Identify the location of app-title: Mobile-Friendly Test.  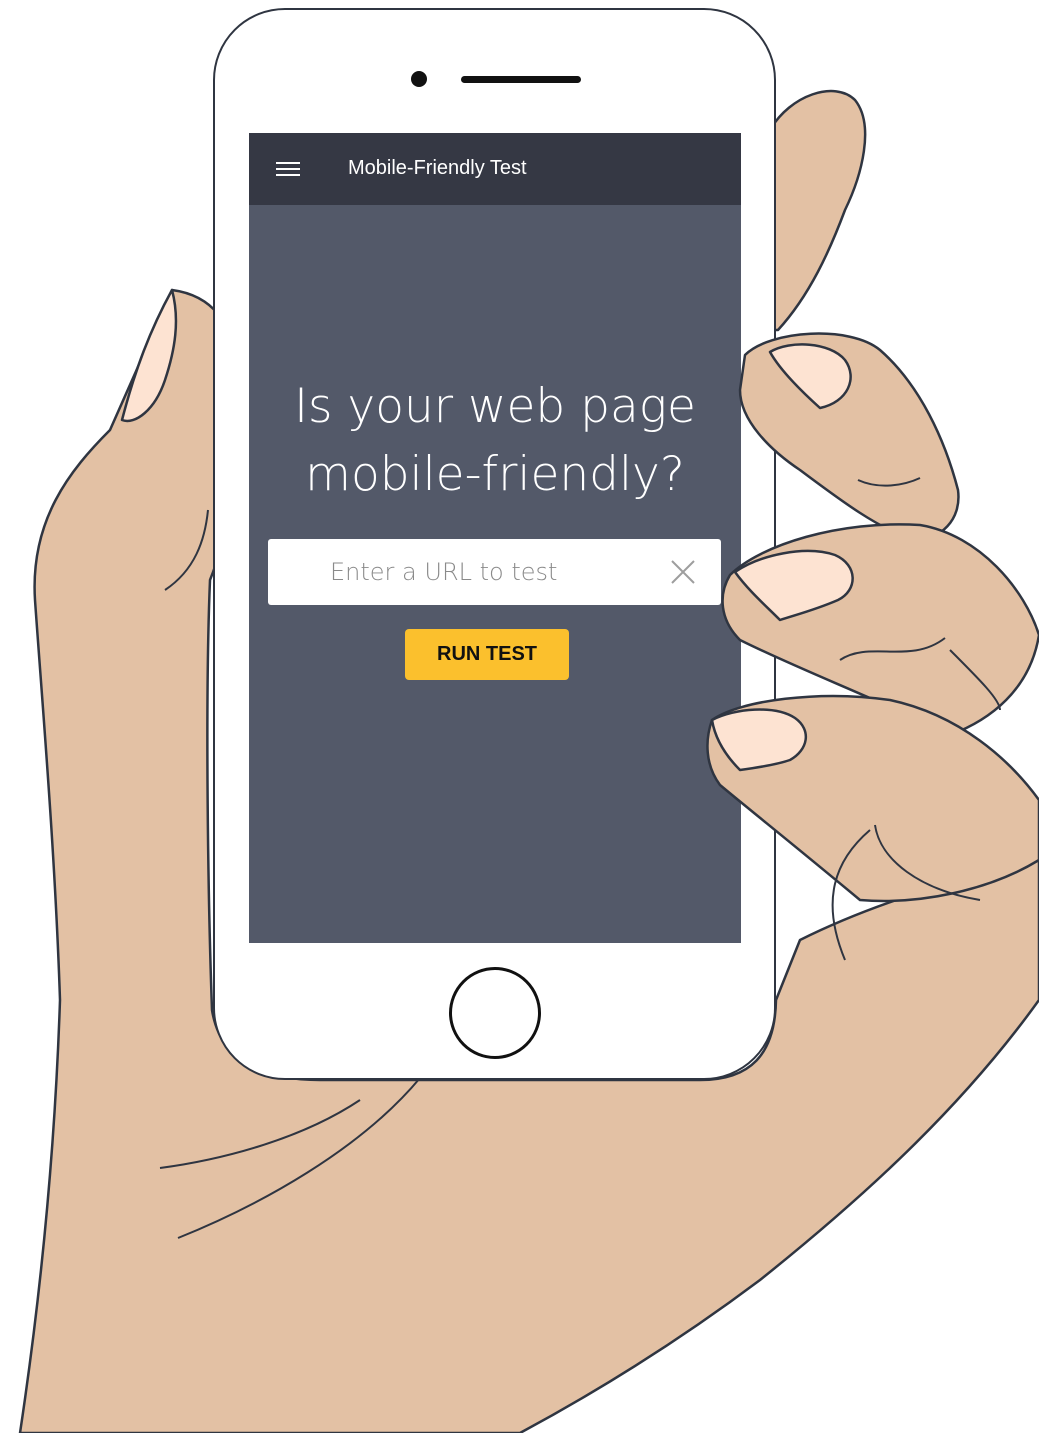
(437, 168).